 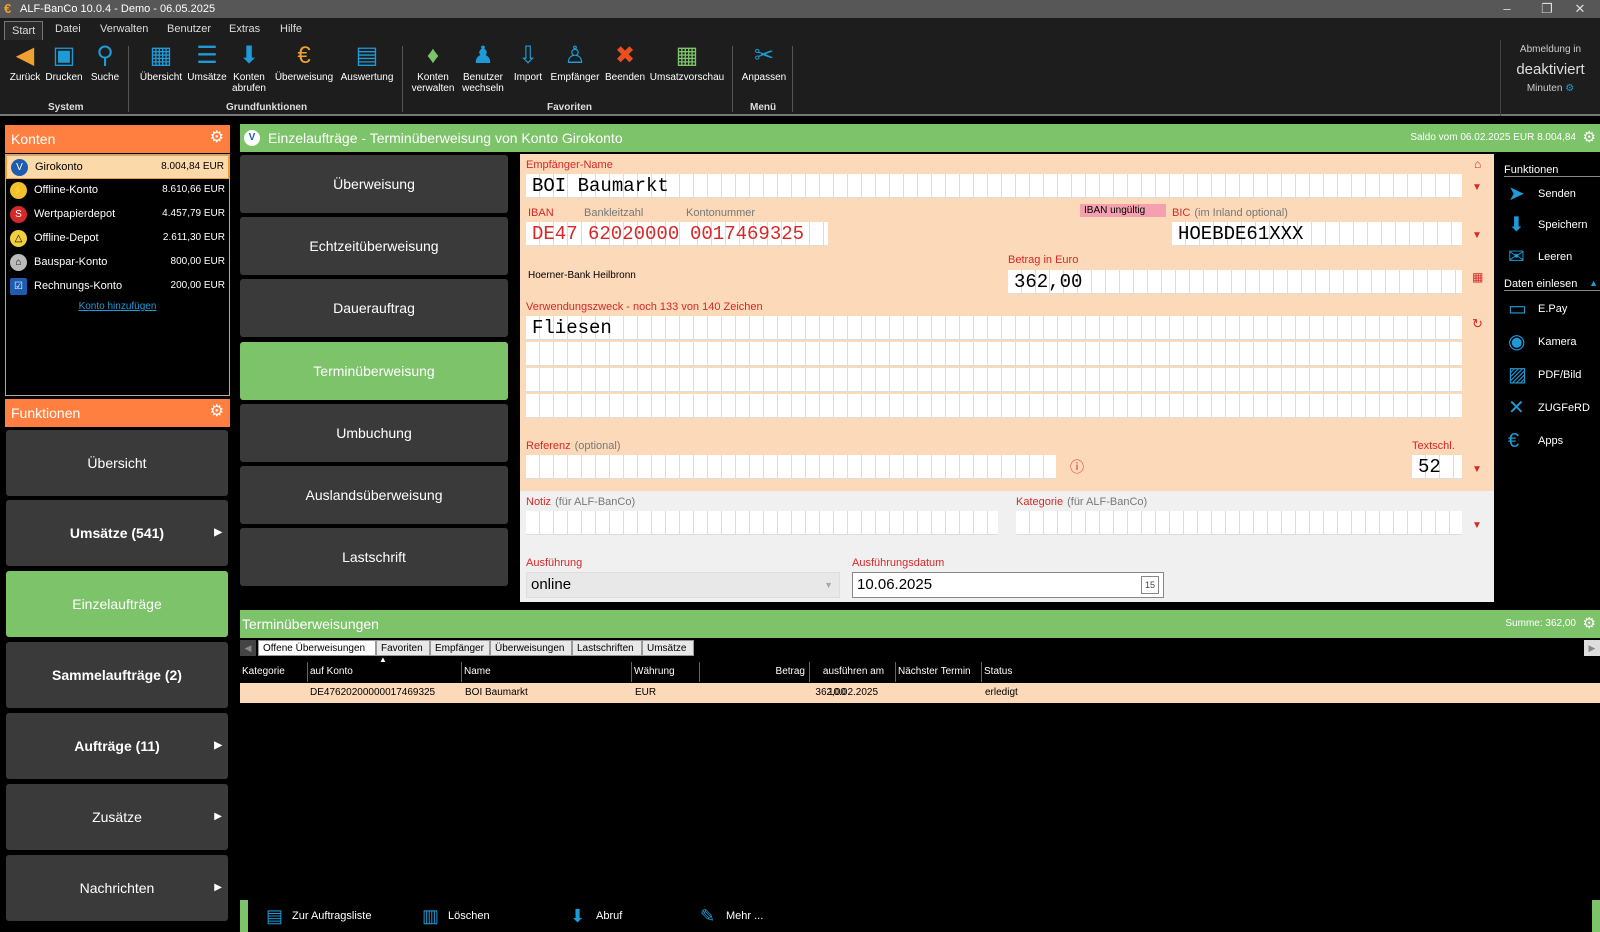 I want to click on account-item-rechnungs-konto: ☑ Rechnungs-Konto 200,00 EUR, so click(x=117, y=287).